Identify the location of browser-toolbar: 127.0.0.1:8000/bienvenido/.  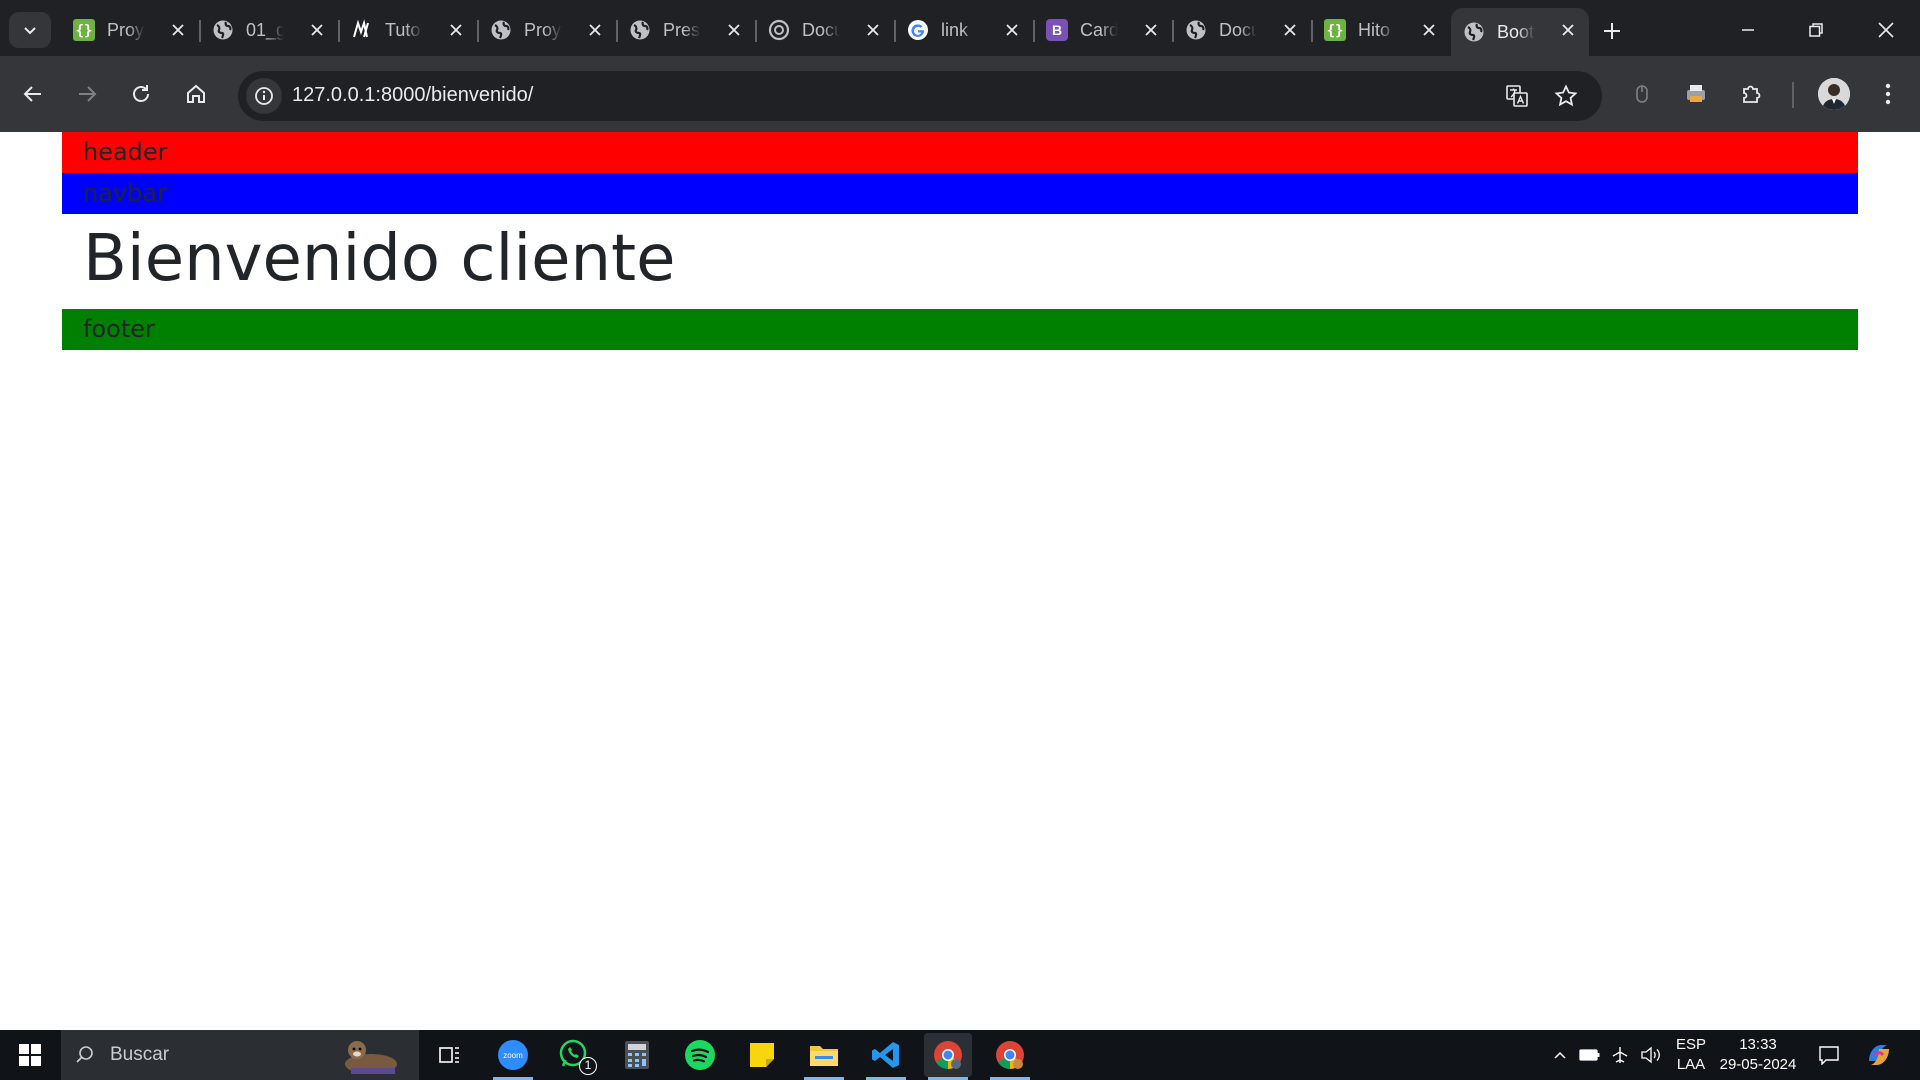
(960, 94).